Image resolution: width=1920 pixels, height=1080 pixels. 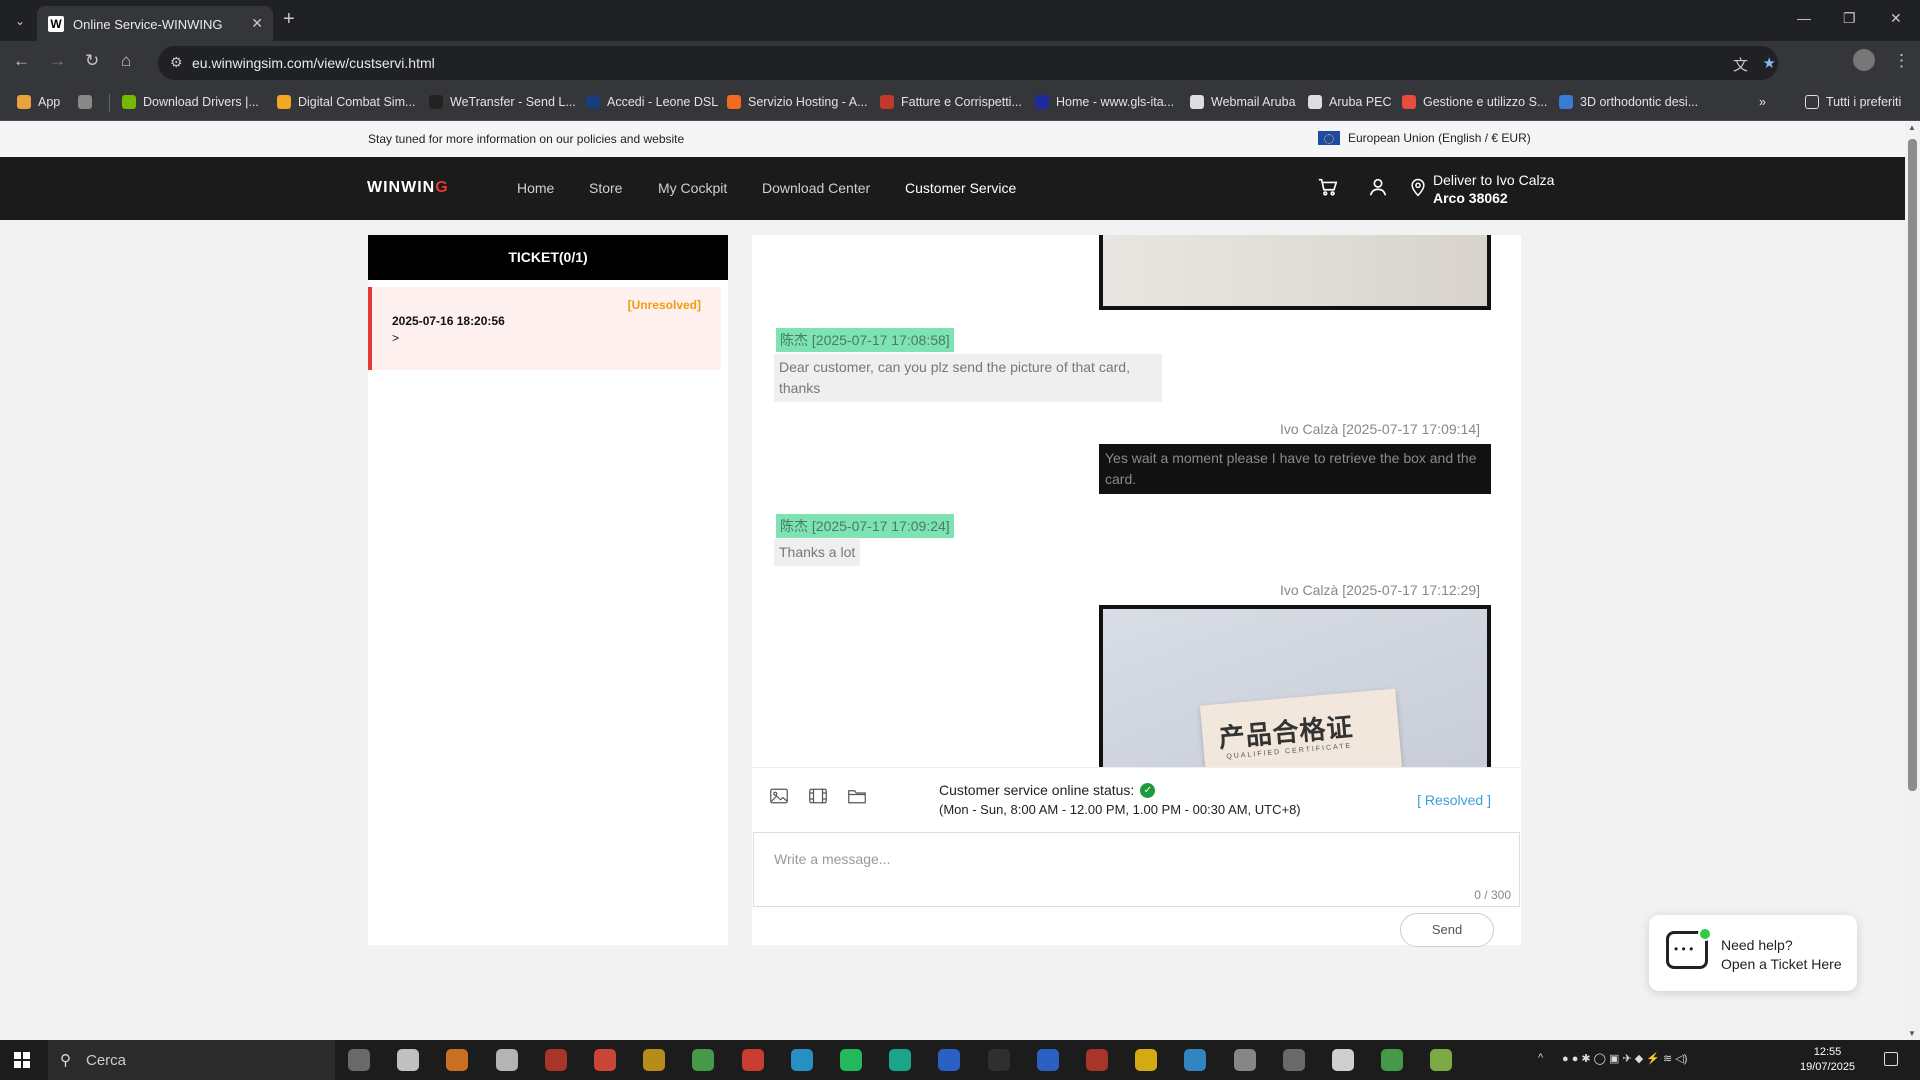 What do you see at coordinates (129, 102) in the screenshot?
I see `nvidia-icon` at bounding box center [129, 102].